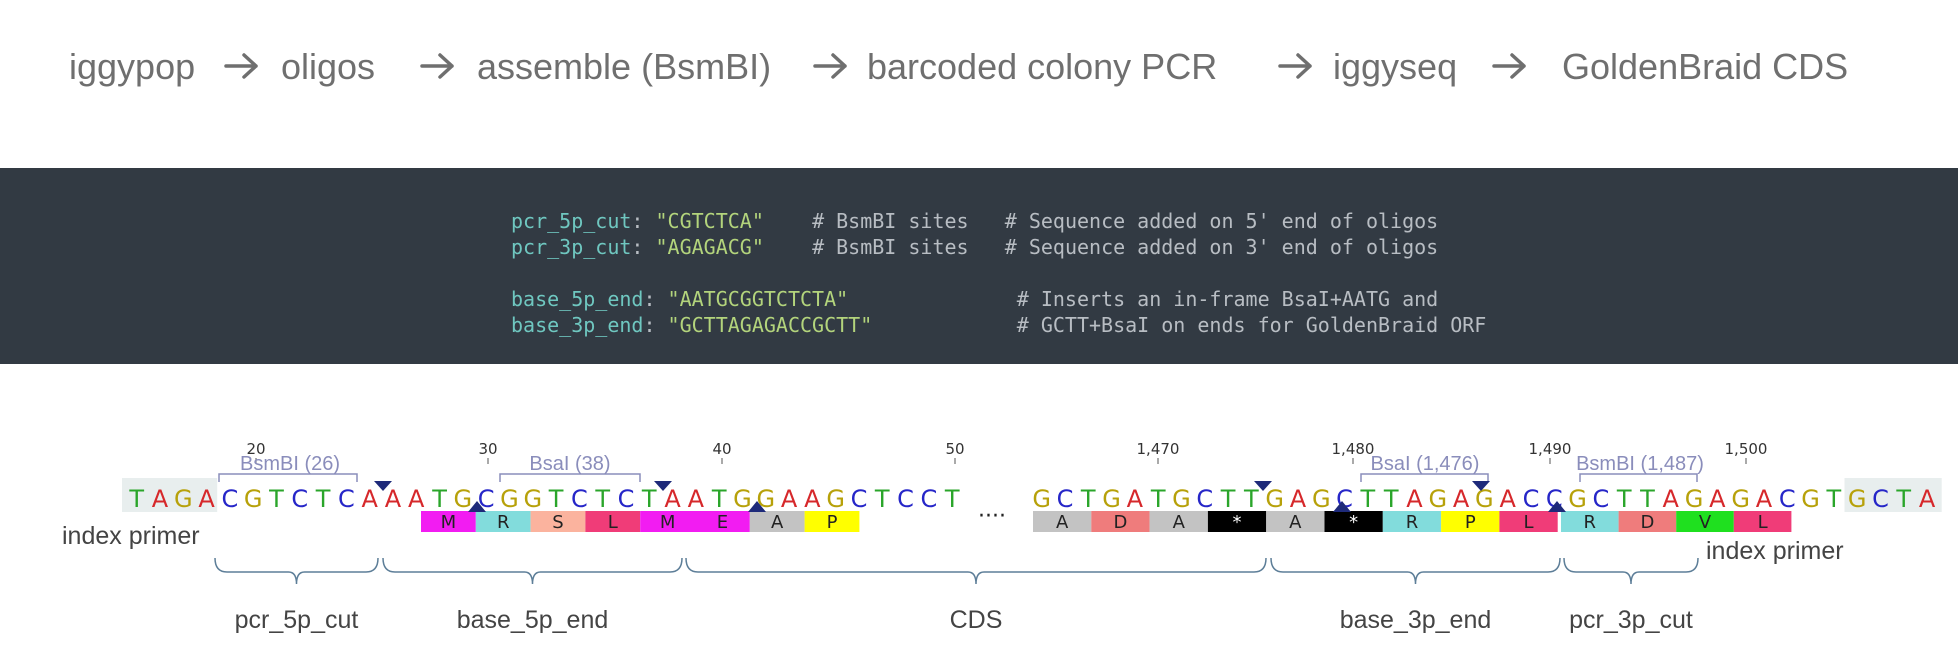  What do you see at coordinates (832, 522) in the screenshot?
I see `aa-left: P` at bounding box center [832, 522].